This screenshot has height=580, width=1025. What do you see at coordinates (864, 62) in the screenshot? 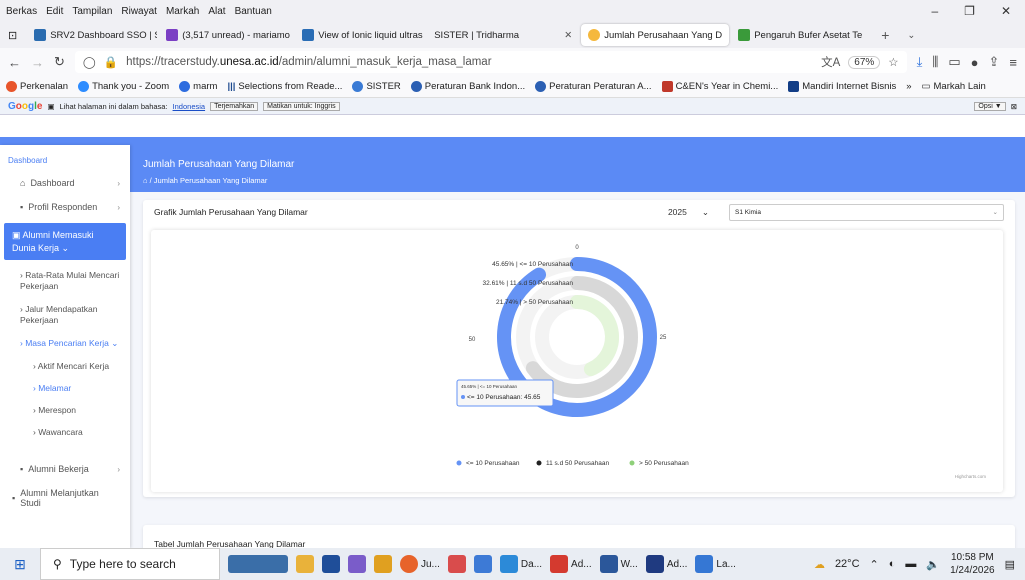
I see `zoom-badge: 67%` at bounding box center [864, 62].